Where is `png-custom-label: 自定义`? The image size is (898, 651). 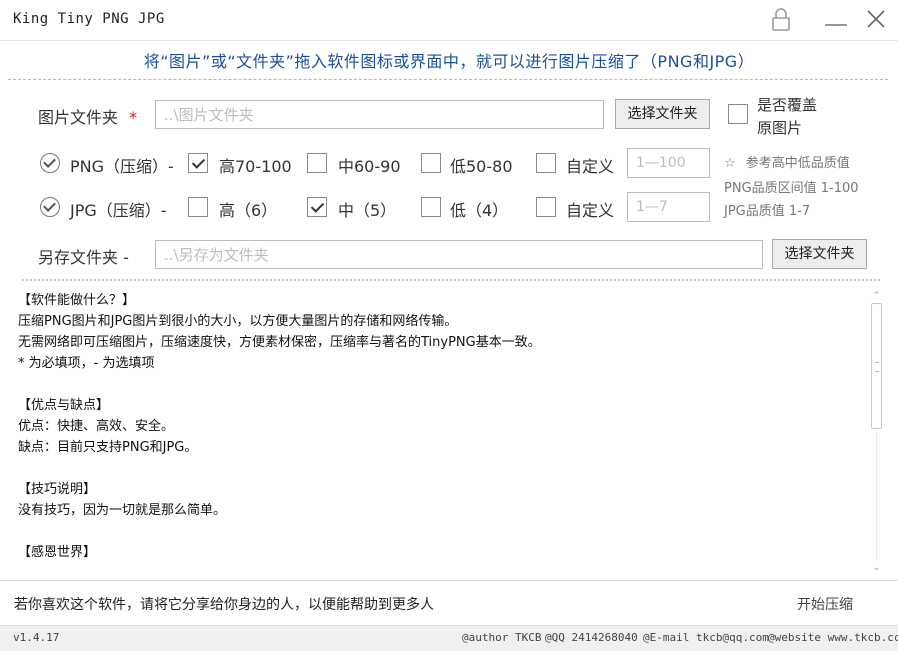 png-custom-label: 自定义 is located at coordinates (590, 166).